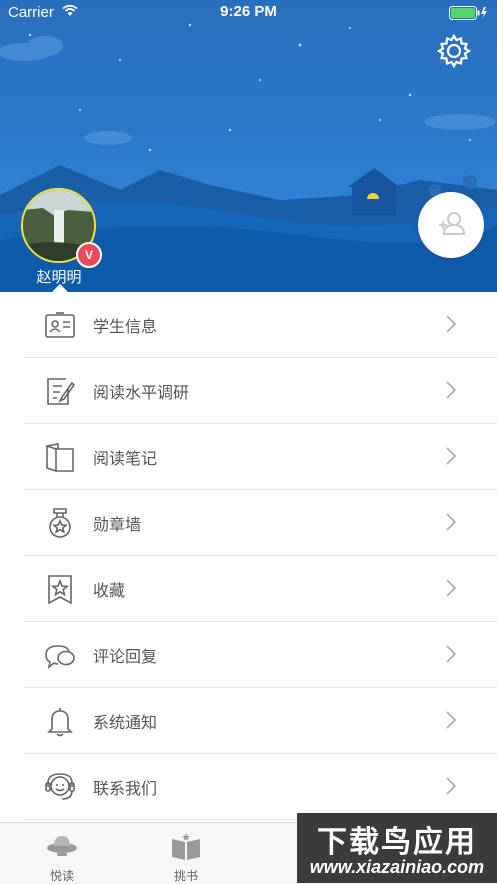 This screenshot has width=497, height=884. Describe the element at coordinates (109, 590) in the screenshot. I see `menu-label: 收藏` at that location.